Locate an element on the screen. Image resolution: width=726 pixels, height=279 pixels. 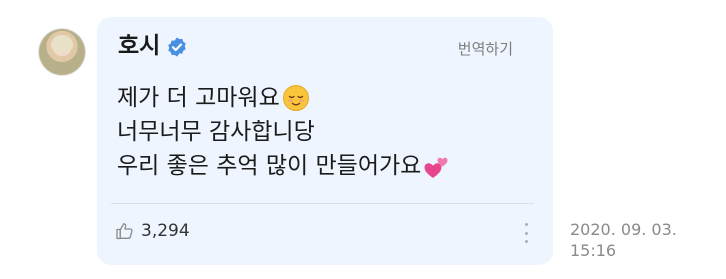
thumbs-up-icon is located at coordinates (124, 231).